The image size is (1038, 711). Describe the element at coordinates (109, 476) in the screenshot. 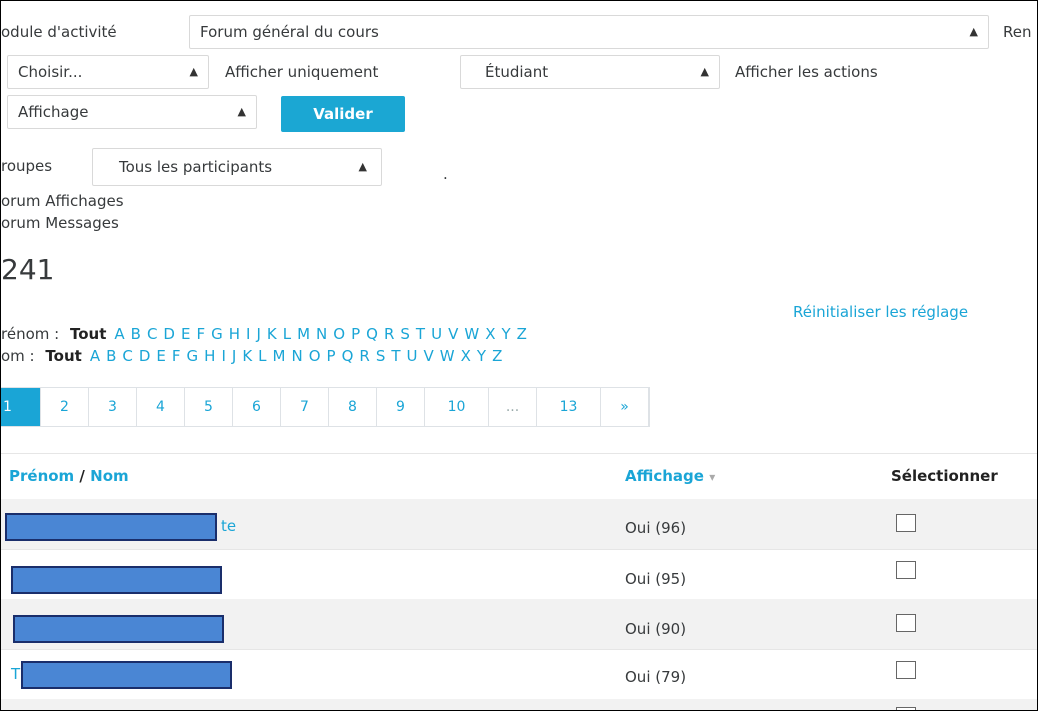

I see `lastname-sort-link: Nom` at that location.